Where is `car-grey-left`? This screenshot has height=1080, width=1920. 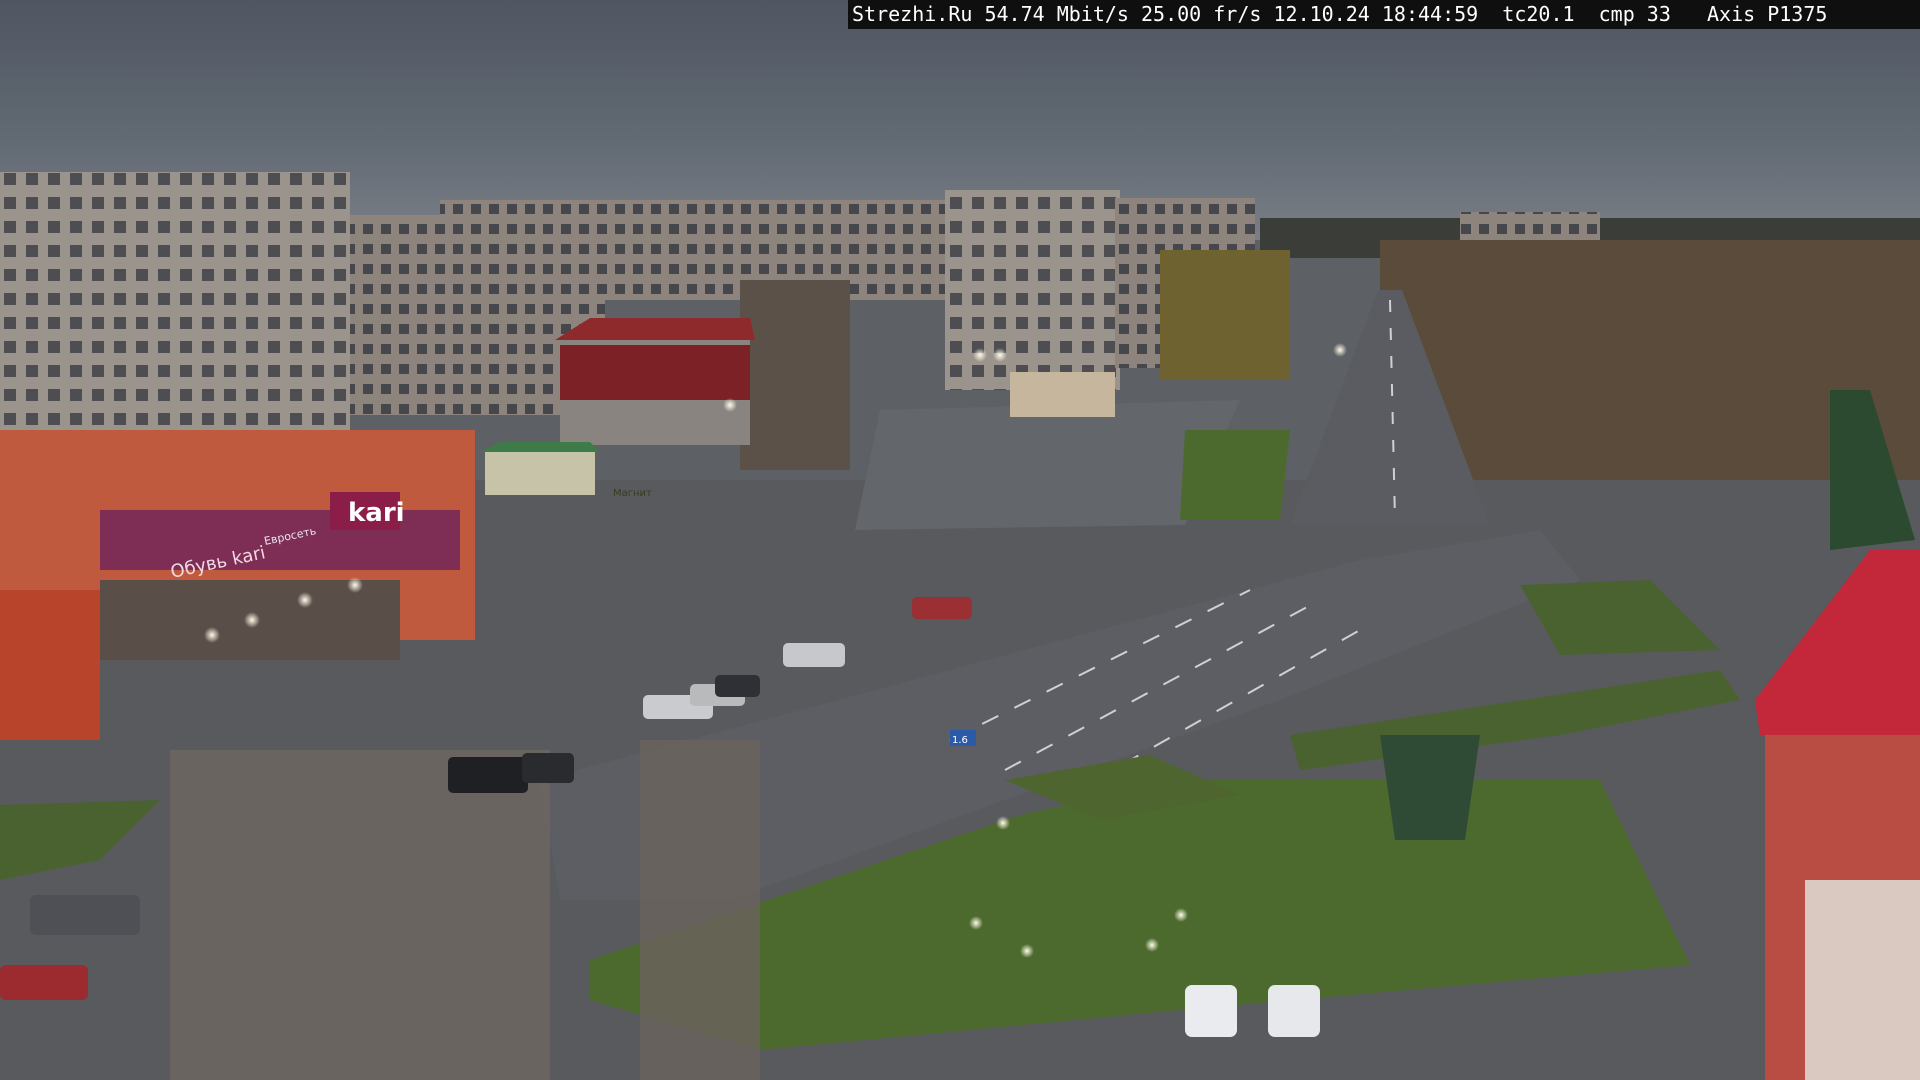
car-grey-left is located at coordinates (85, 915).